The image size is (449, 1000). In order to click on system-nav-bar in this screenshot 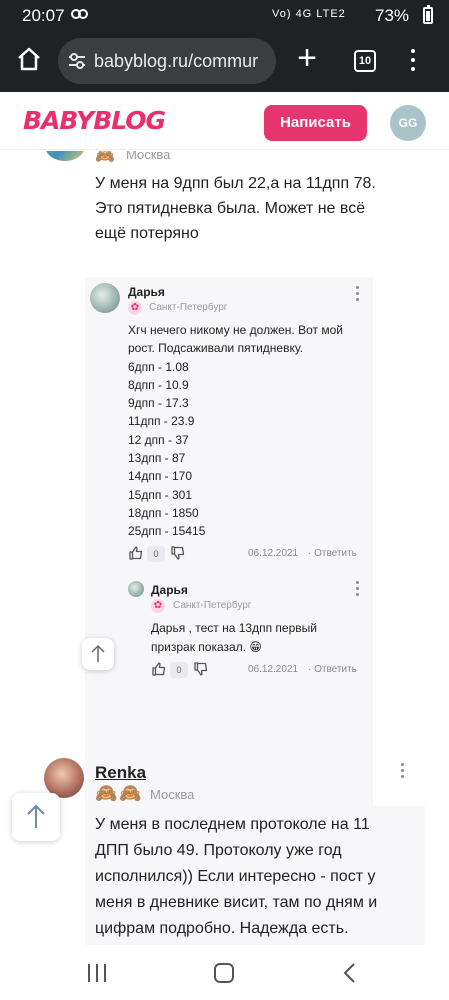, I will do `click(224, 972)`.